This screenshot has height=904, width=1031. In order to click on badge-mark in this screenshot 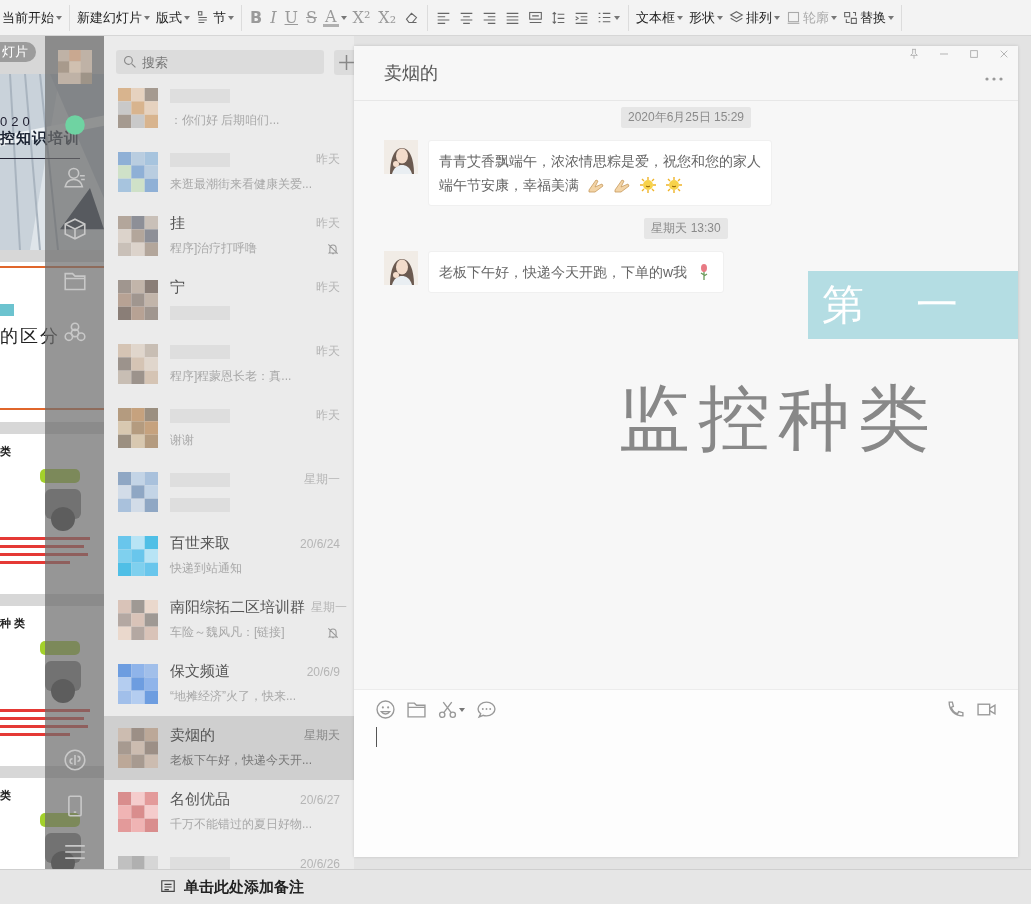, I will do `click(7, 310)`.